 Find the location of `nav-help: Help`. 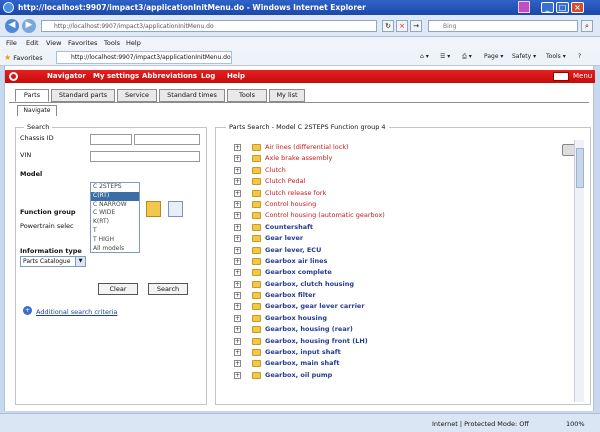

nav-help: Help is located at coordinates (236, 76).